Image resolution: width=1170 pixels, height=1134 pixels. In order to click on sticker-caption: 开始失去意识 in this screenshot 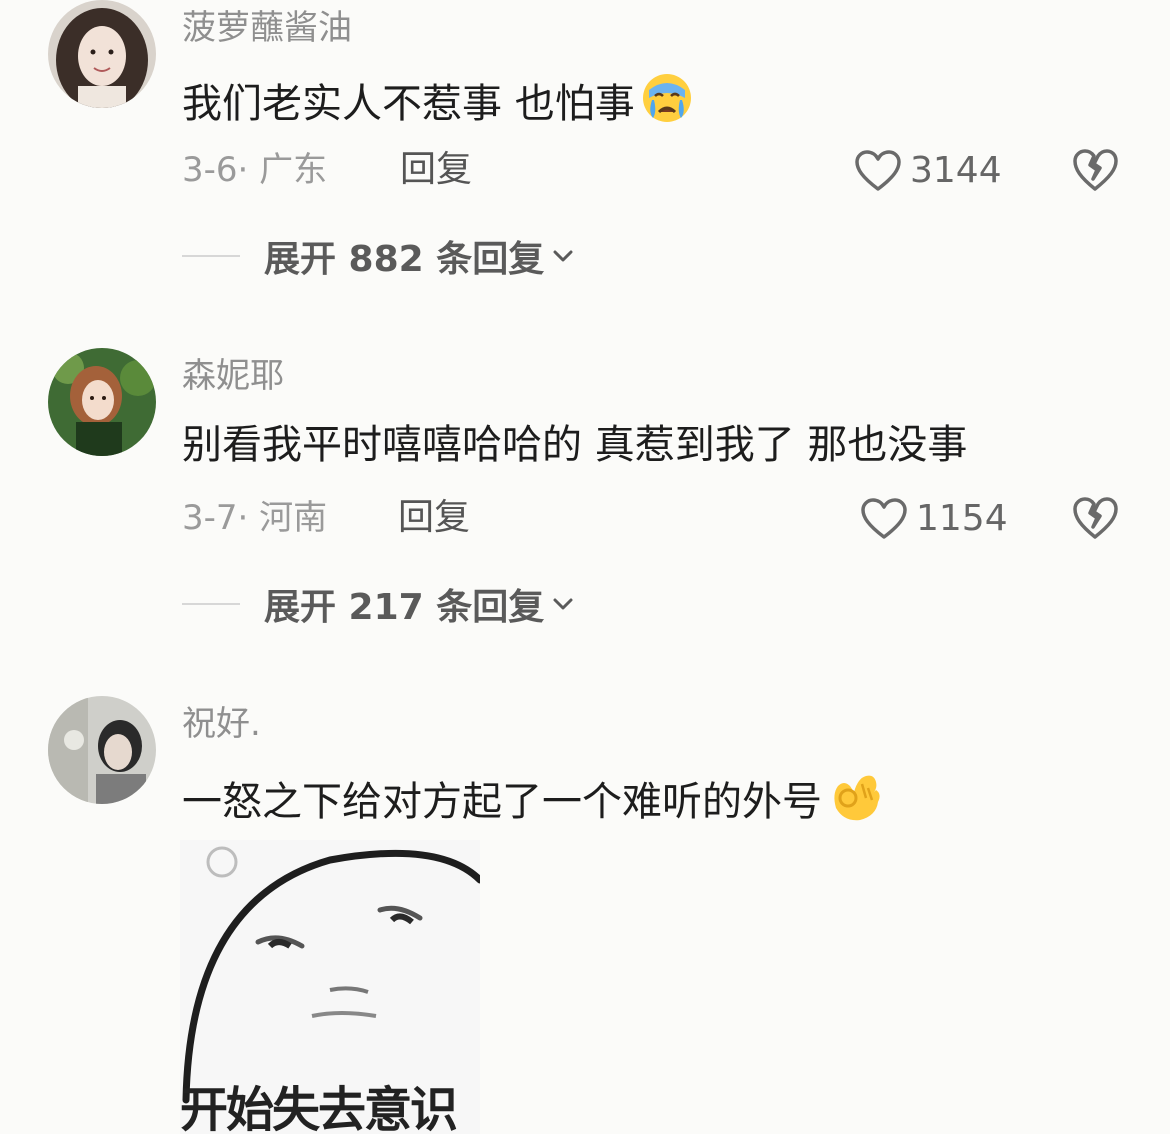, I will do `click(319, 1108)`.